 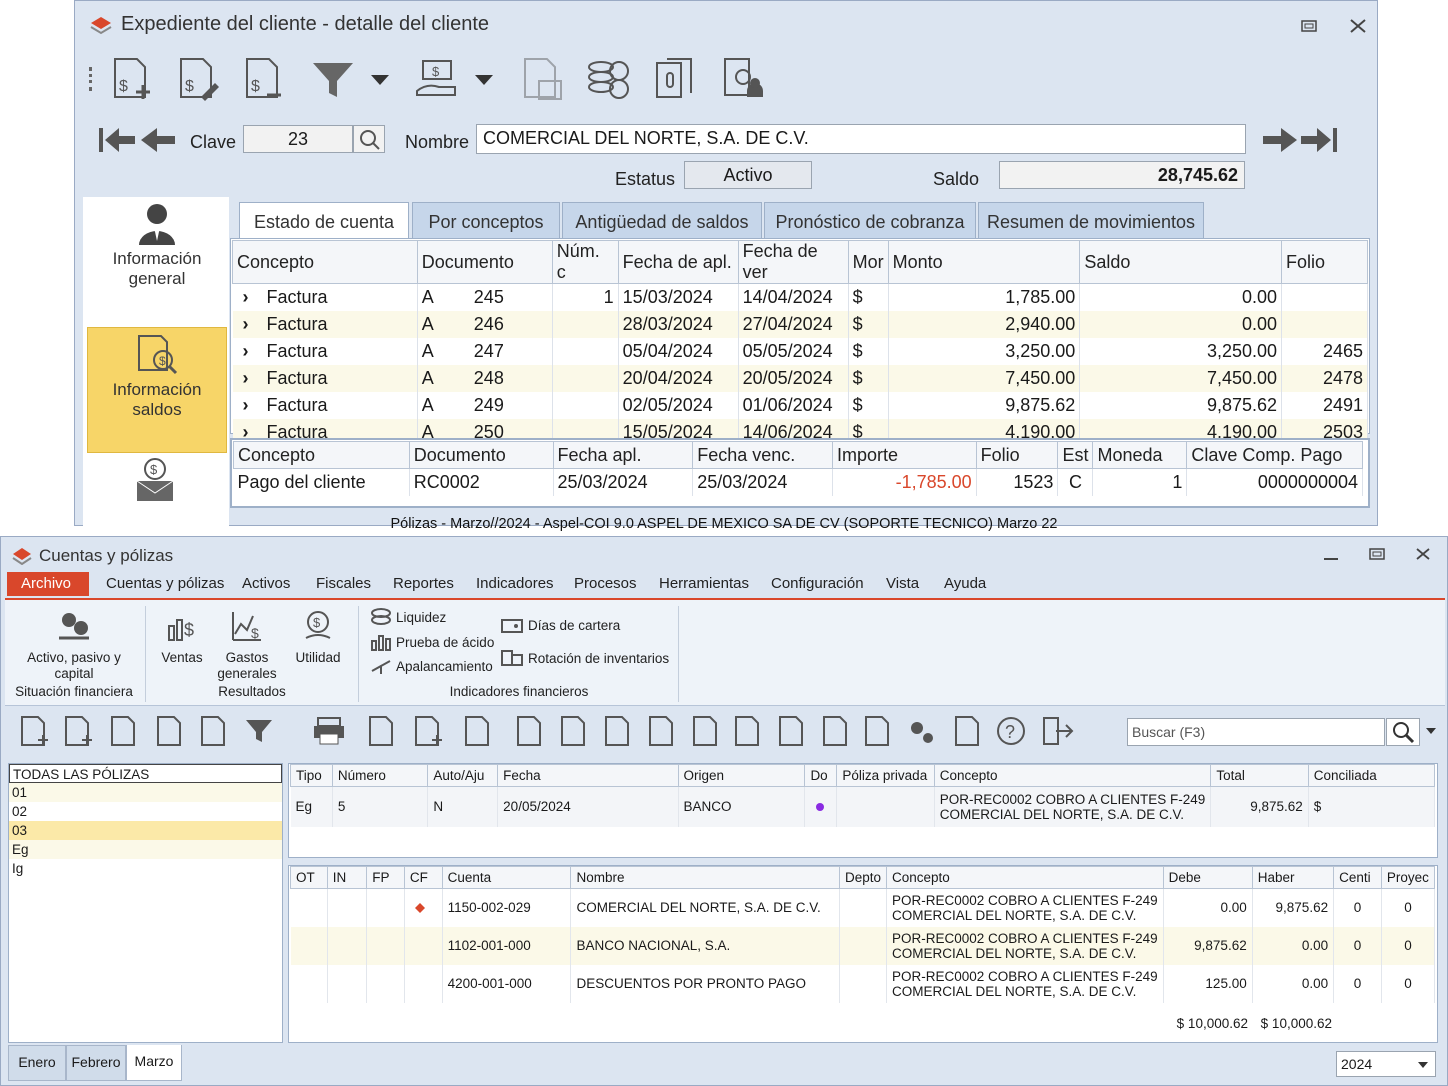 I want to click on year-select: 2024, so click(x=1386, y=1064).